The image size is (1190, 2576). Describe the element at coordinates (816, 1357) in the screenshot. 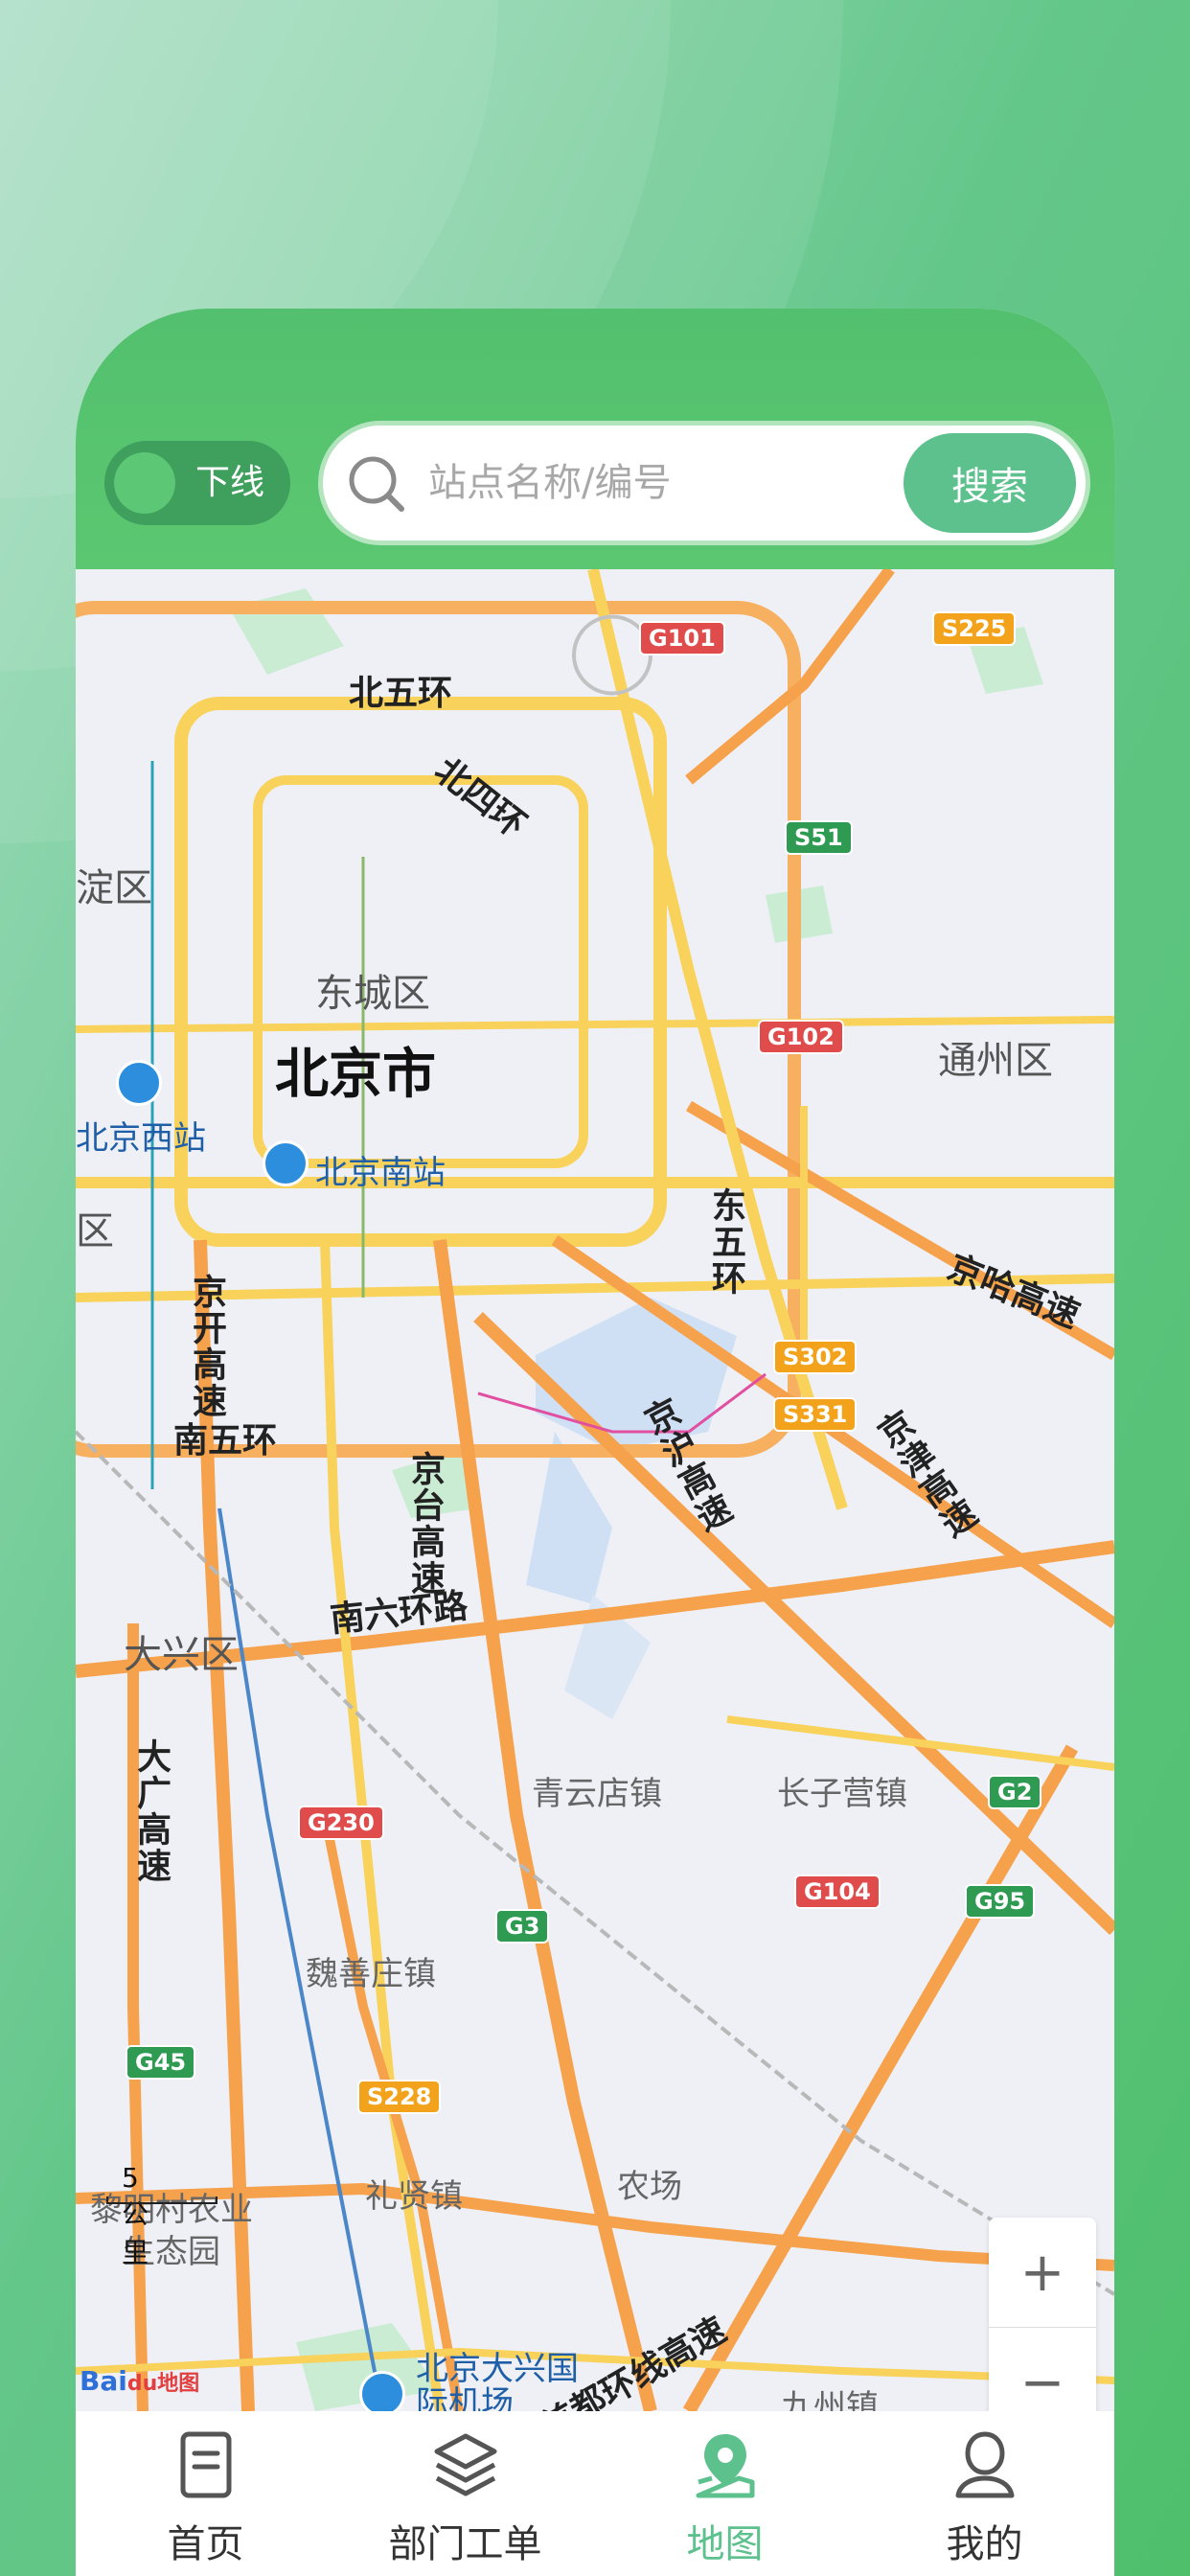

I see `highway-shield: S302` at that location.